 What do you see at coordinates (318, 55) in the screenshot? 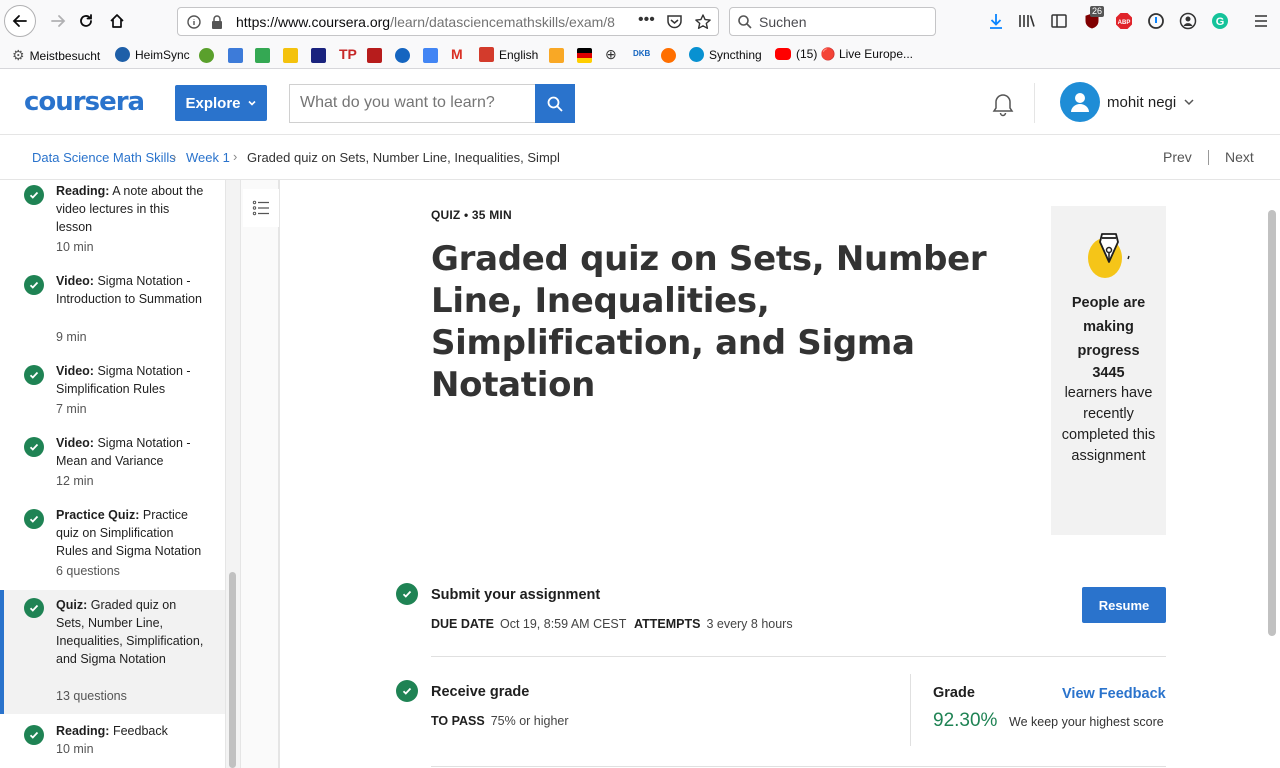
I see `news-favicon` at bounding box center [318, 55].